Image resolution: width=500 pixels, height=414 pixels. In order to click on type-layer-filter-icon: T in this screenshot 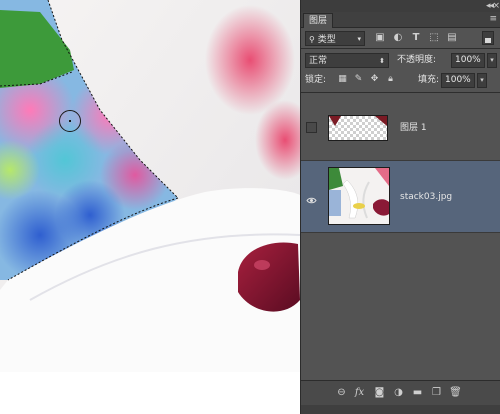, I will do `click(416, 38)`.